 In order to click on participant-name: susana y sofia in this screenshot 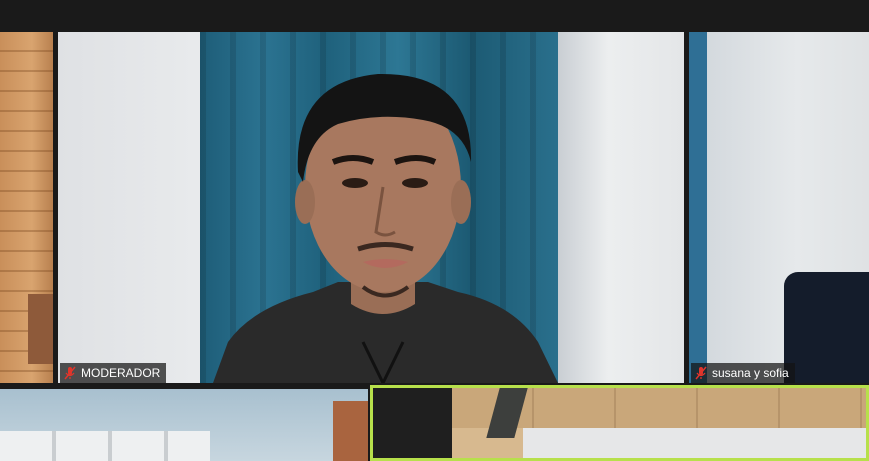, I will do `click(750, 373)`.